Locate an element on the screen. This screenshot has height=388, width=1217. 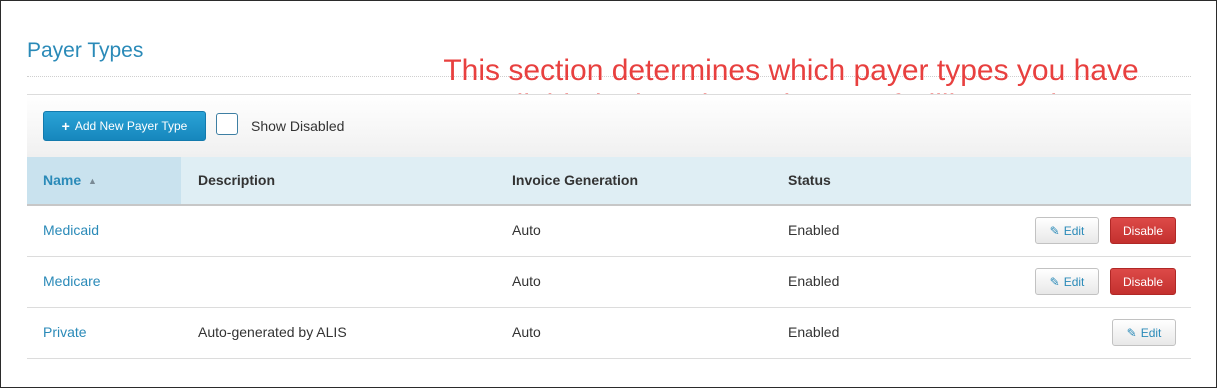
column-header-name: Name ▲︎ is located at coordinates (104, 180).